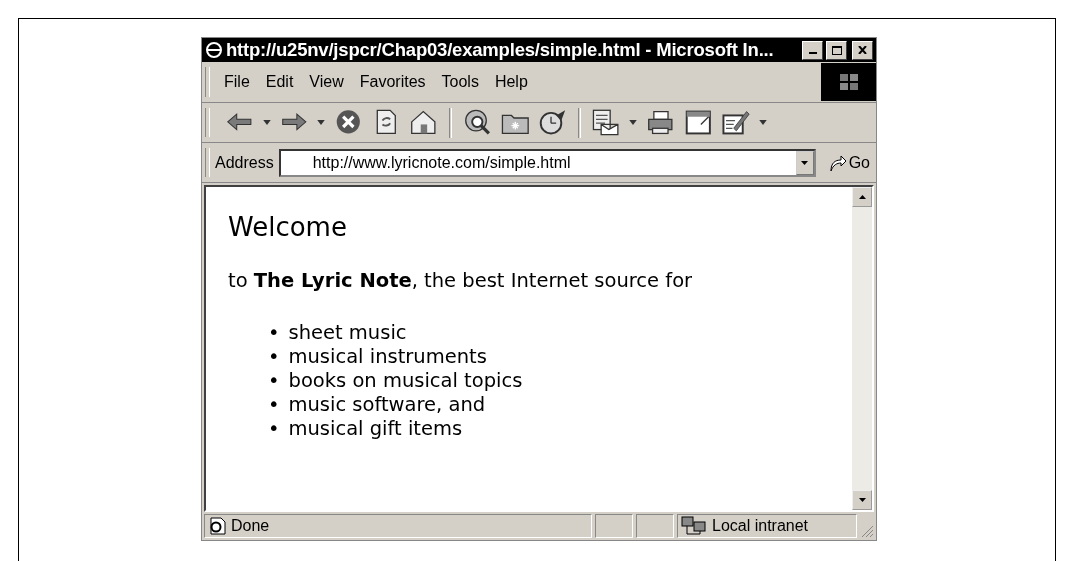 The width and height of the screenshot is (1074, 561). I want to click on go-button: Go, so click(845, 162).